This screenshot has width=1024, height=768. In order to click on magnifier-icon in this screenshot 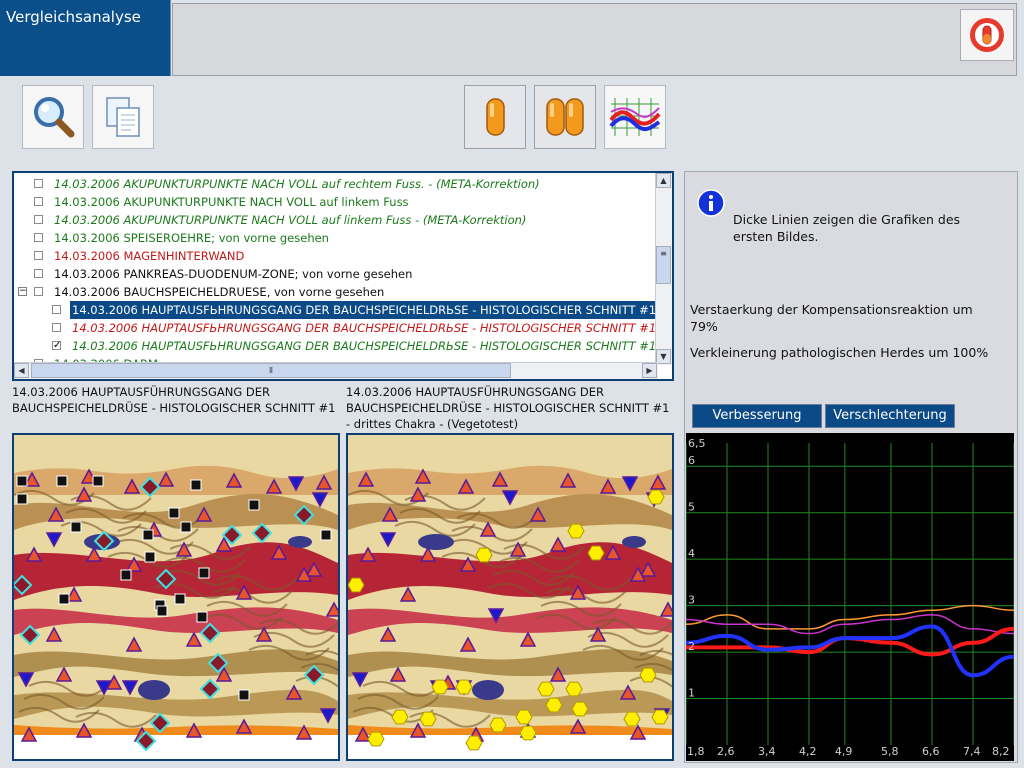, I will do `click(54, 117)`.